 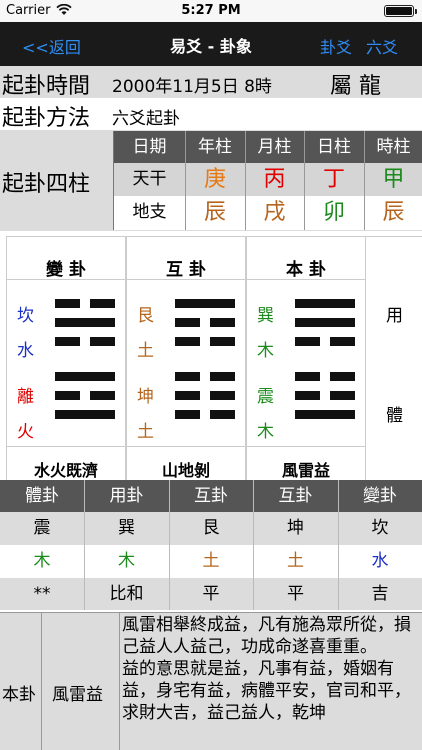 What do you see at coordinates (25, 316) in the screenshot?
I see `upper-gua: 坎` at bounding box center [25, 316].